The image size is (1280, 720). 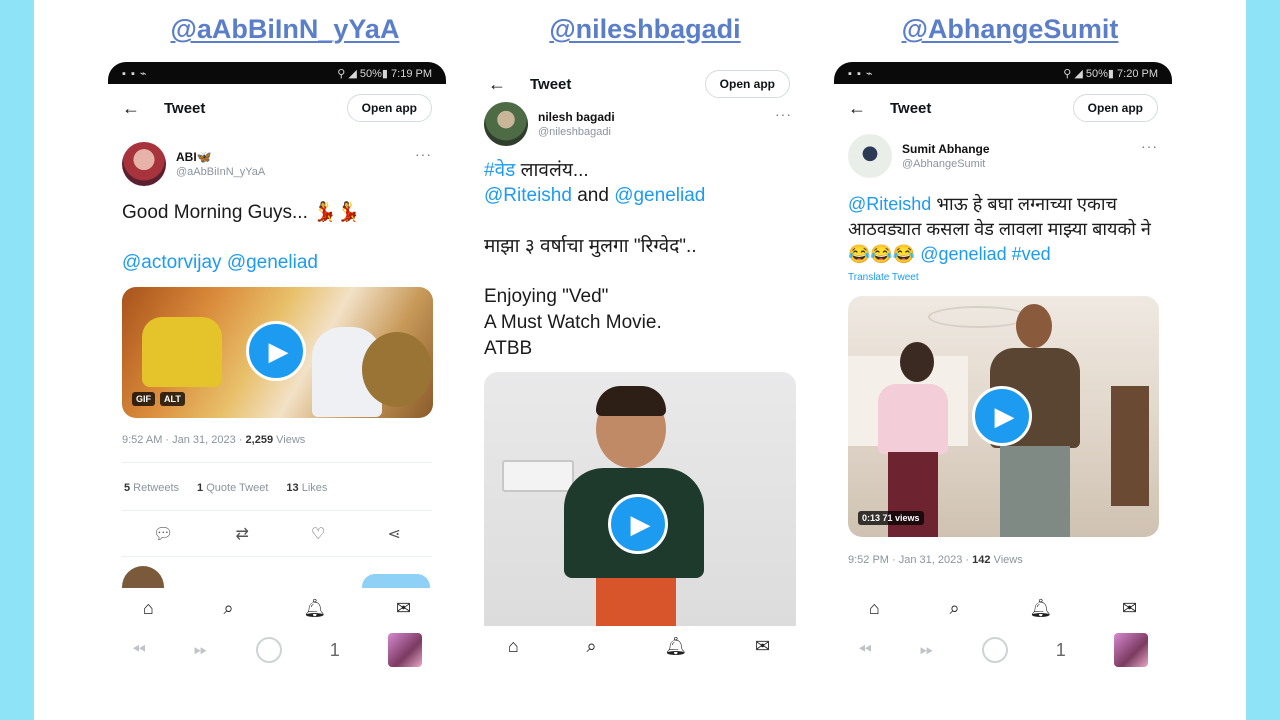 I want to click on reply-icon: 💬︎, so click(x=163, y=534).